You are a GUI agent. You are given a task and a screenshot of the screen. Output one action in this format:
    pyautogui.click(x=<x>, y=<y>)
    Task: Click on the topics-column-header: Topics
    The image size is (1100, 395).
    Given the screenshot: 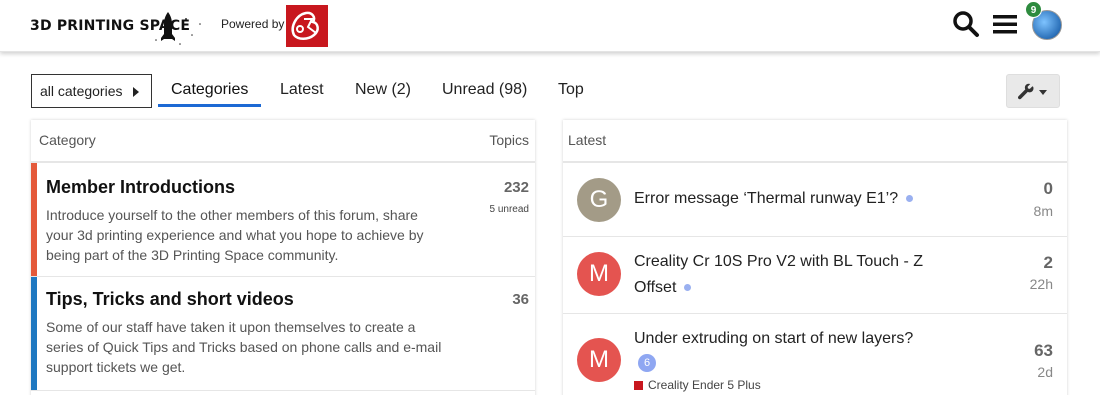 What is the action you would take?
    pyautogui.click(x=509, y=140)
    